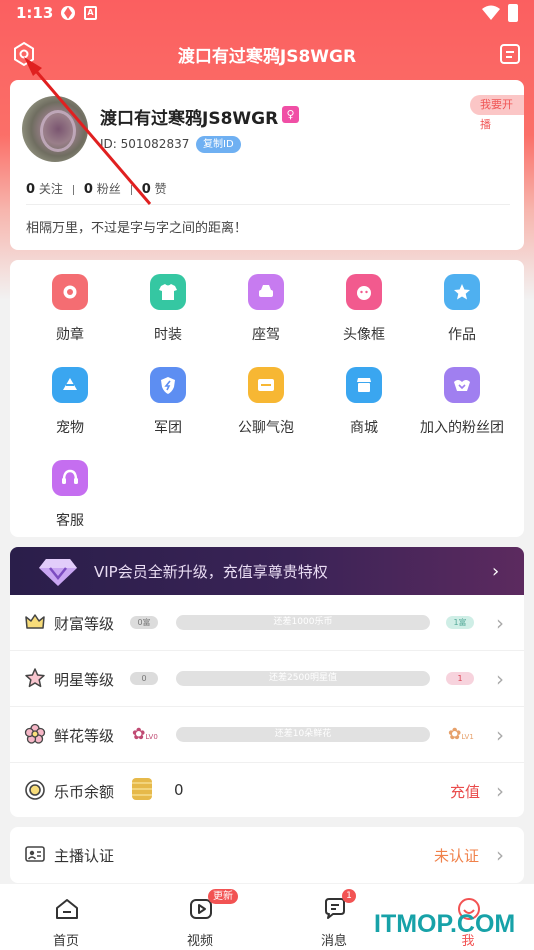 This screenshot has width=534, height=950. I want to click on recharge-button: 充值, so click(465, 791).